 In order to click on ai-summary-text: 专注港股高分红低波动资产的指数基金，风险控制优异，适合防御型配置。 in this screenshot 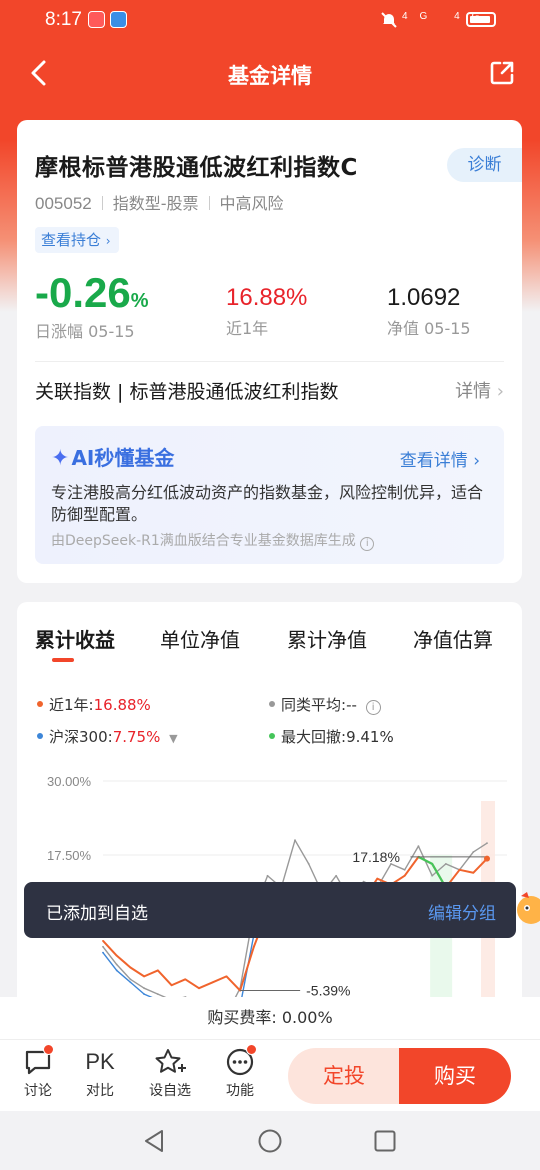, I will do `click(267, 503)`.